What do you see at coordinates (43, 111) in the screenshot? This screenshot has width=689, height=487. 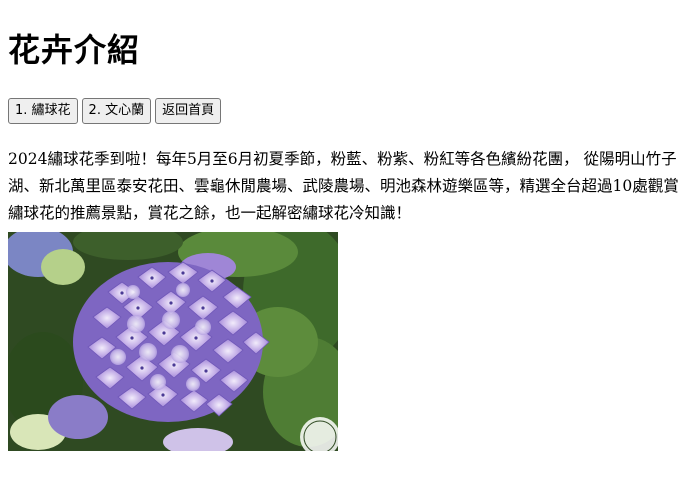 I see `hydrangea-button: 1. 繡球花` at bounding box center [43, 111].